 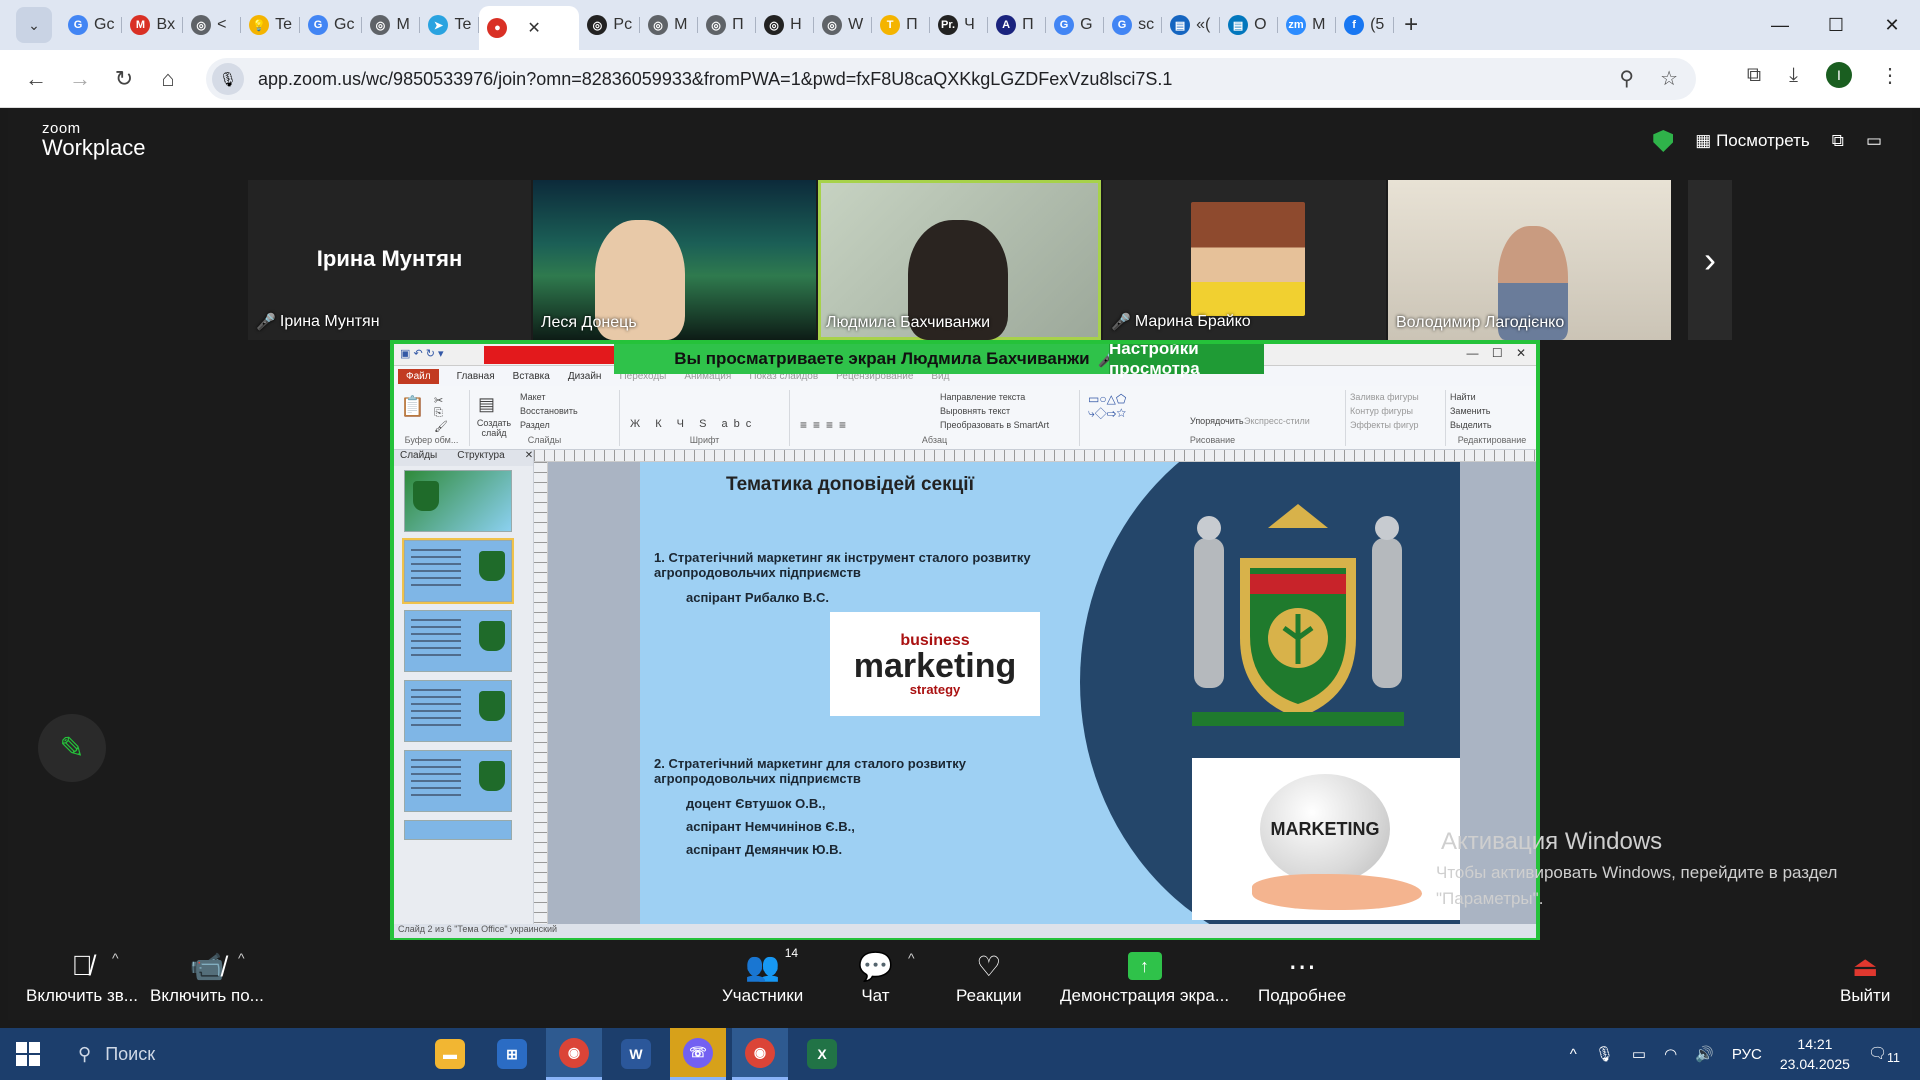 What do you see at coordinates (1384, 425) in the screenshot?
I see `shape-effects-button: Эффекты фигур` at bounding box center [1384, 425].